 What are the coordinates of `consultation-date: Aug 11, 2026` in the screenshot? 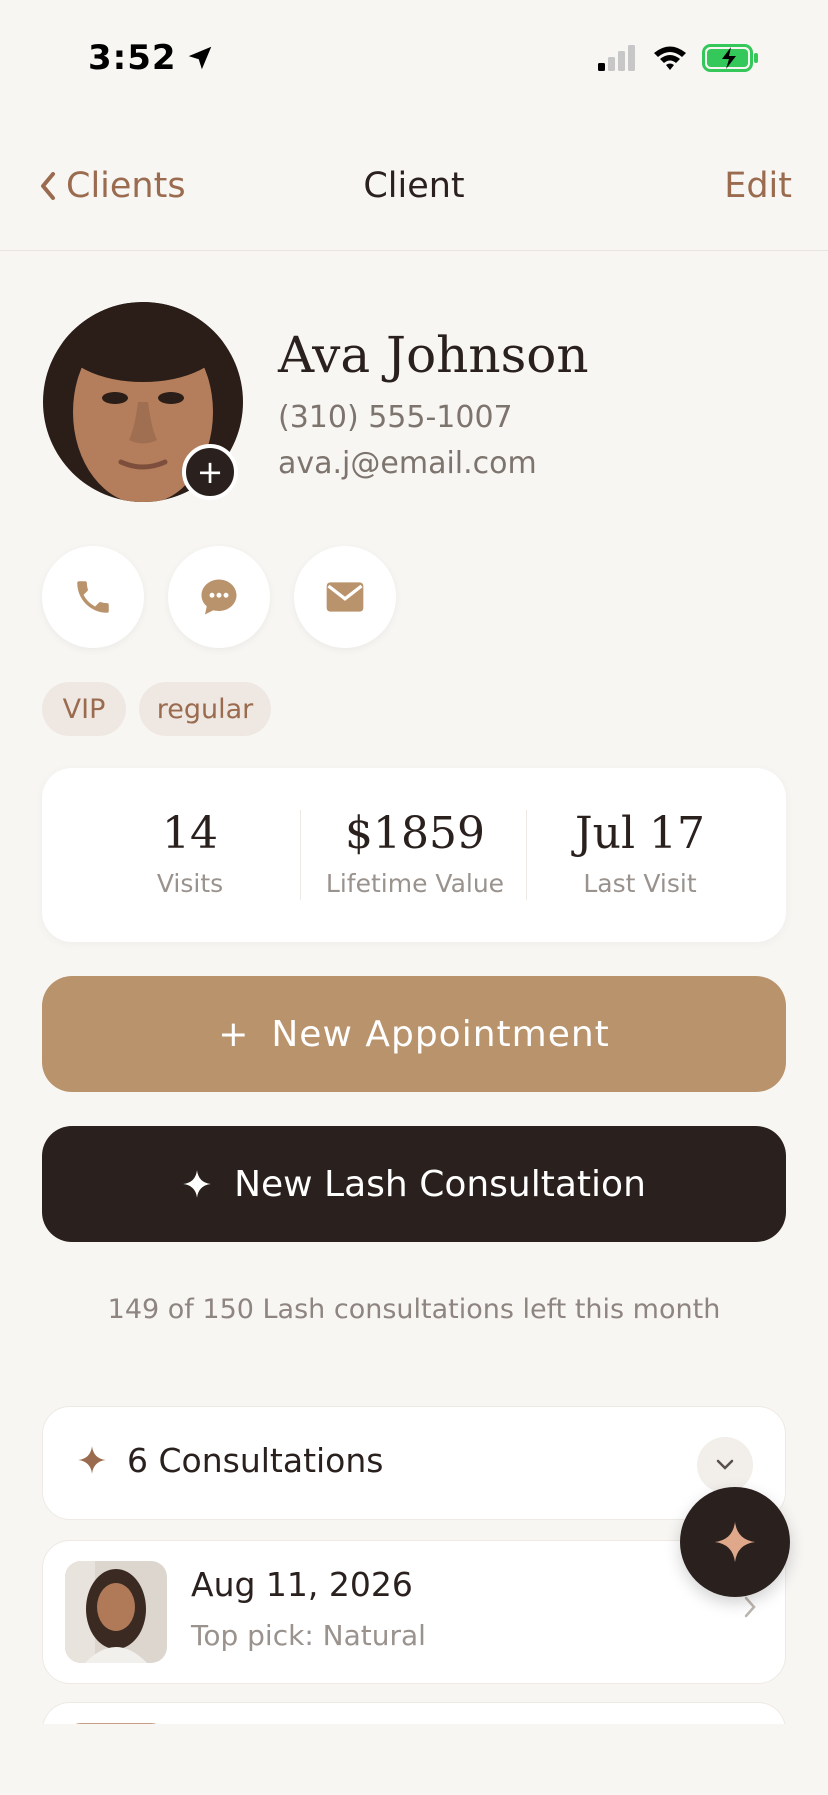 It's located at (302, 1584).